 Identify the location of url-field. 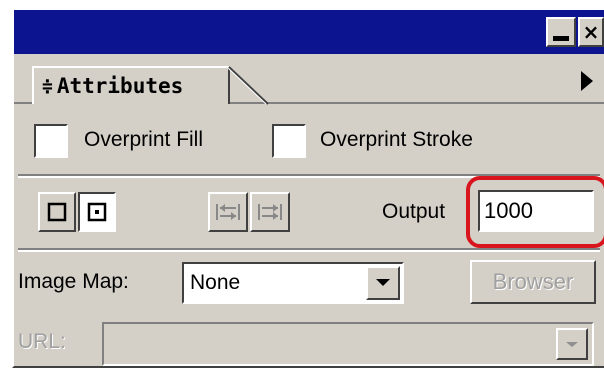
(348, 344).